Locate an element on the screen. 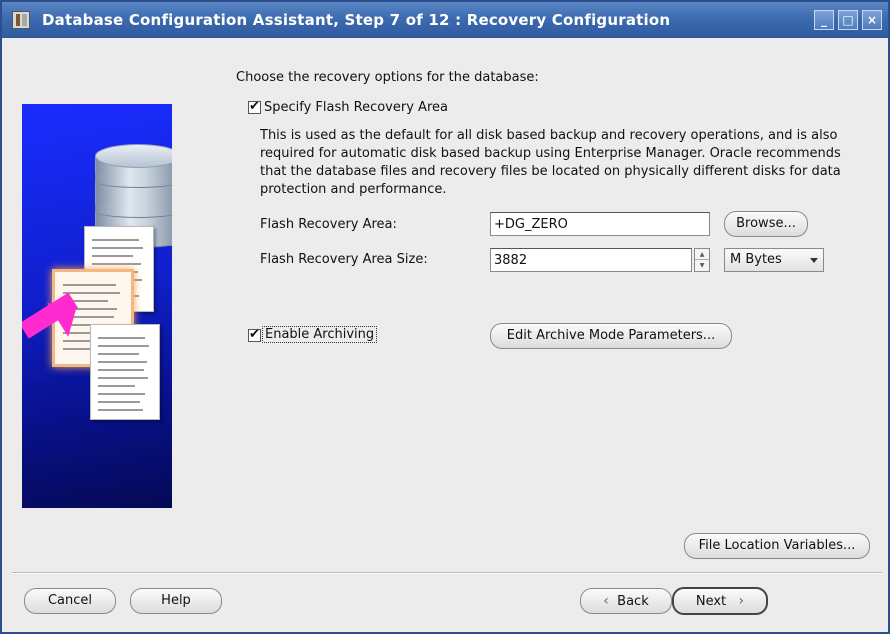 The height and width of the screenshot is (634, 890). document-icon is located at coordinates (125, 372).